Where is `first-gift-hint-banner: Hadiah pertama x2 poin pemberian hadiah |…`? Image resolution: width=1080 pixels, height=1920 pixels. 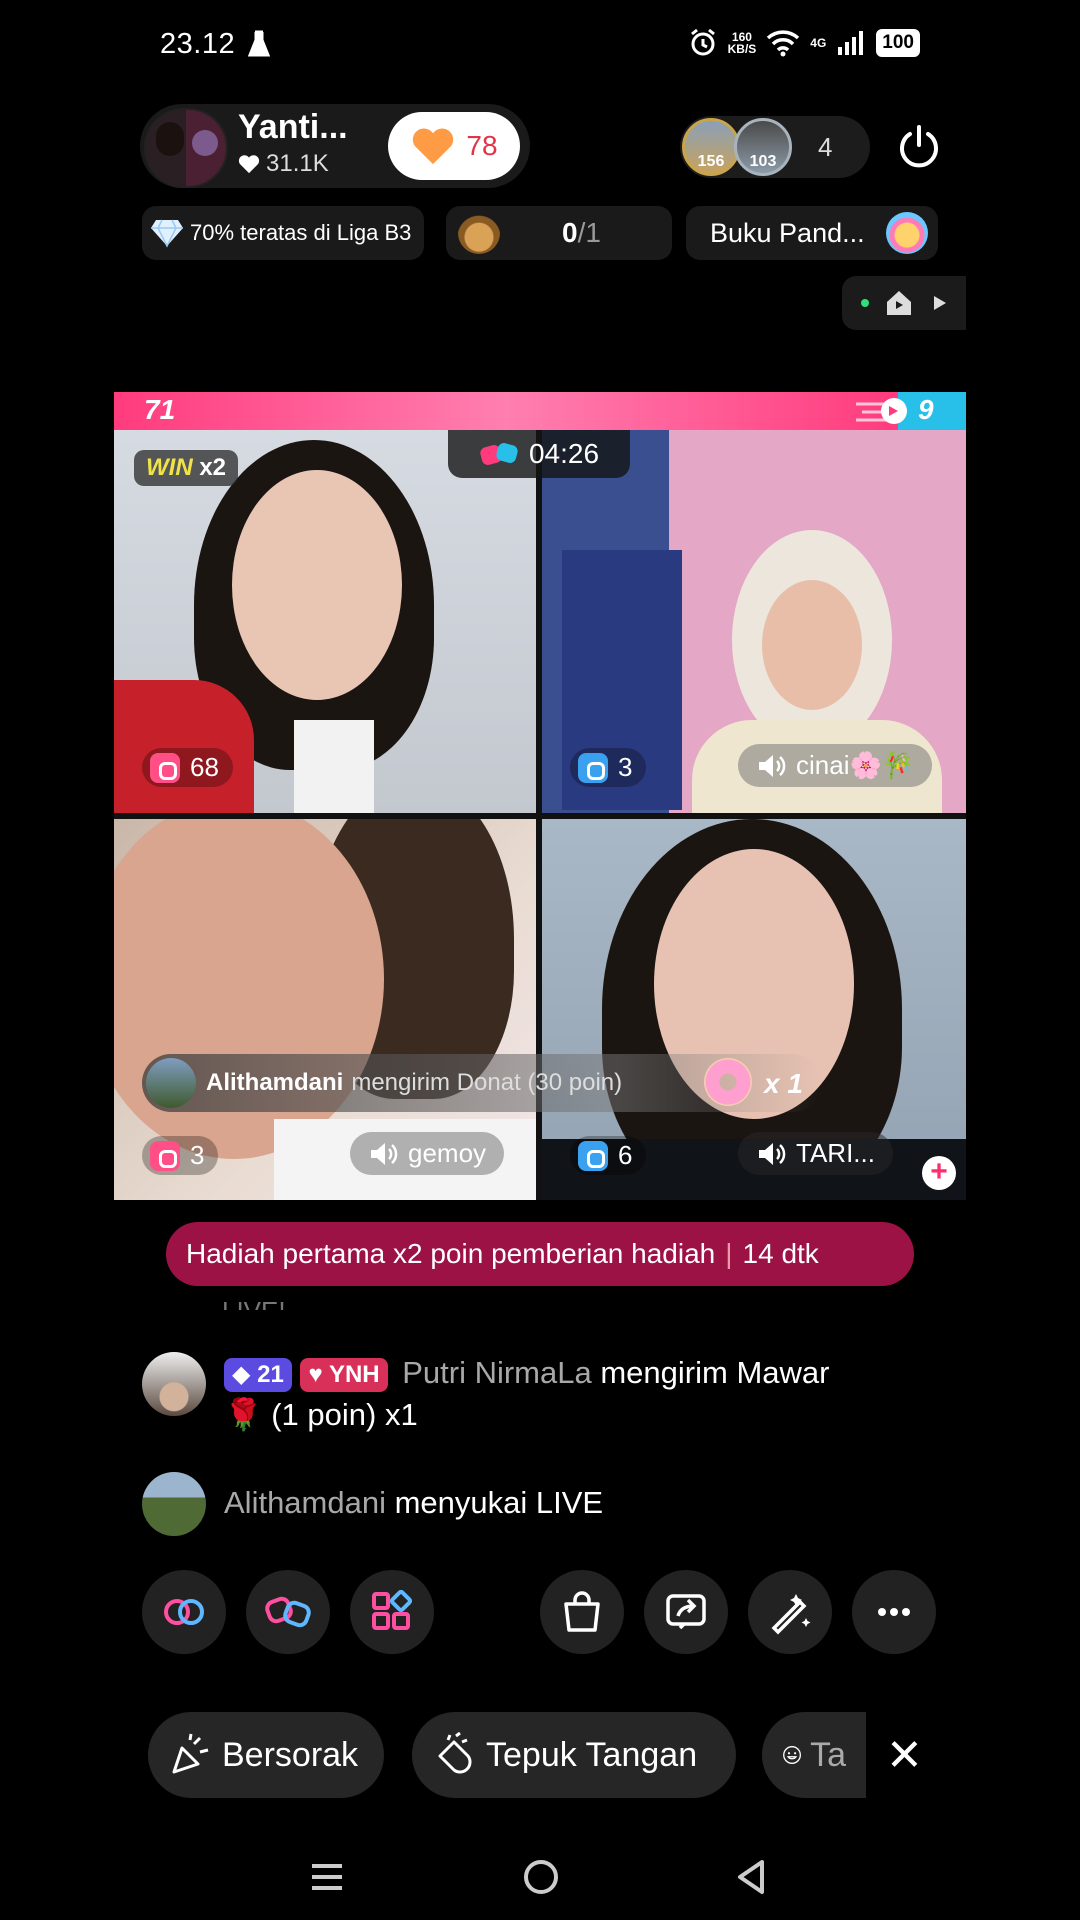
first-gift-hint-banner: Hadiah pertama x2 poin pemberian hadiah |… is located at coordinates (540, 1254).